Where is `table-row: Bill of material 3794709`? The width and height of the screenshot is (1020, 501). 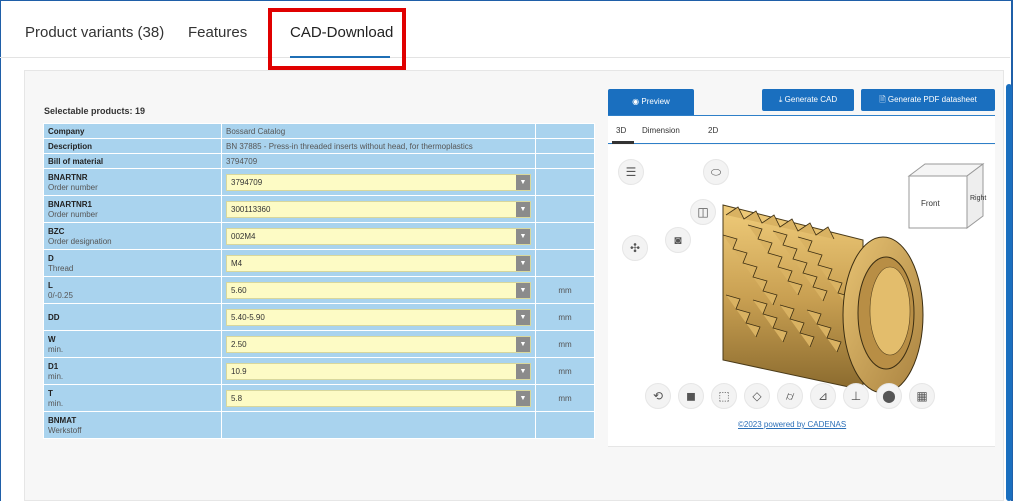 table-row: Bill of material 3794709 is located at coordinates (319, 161).